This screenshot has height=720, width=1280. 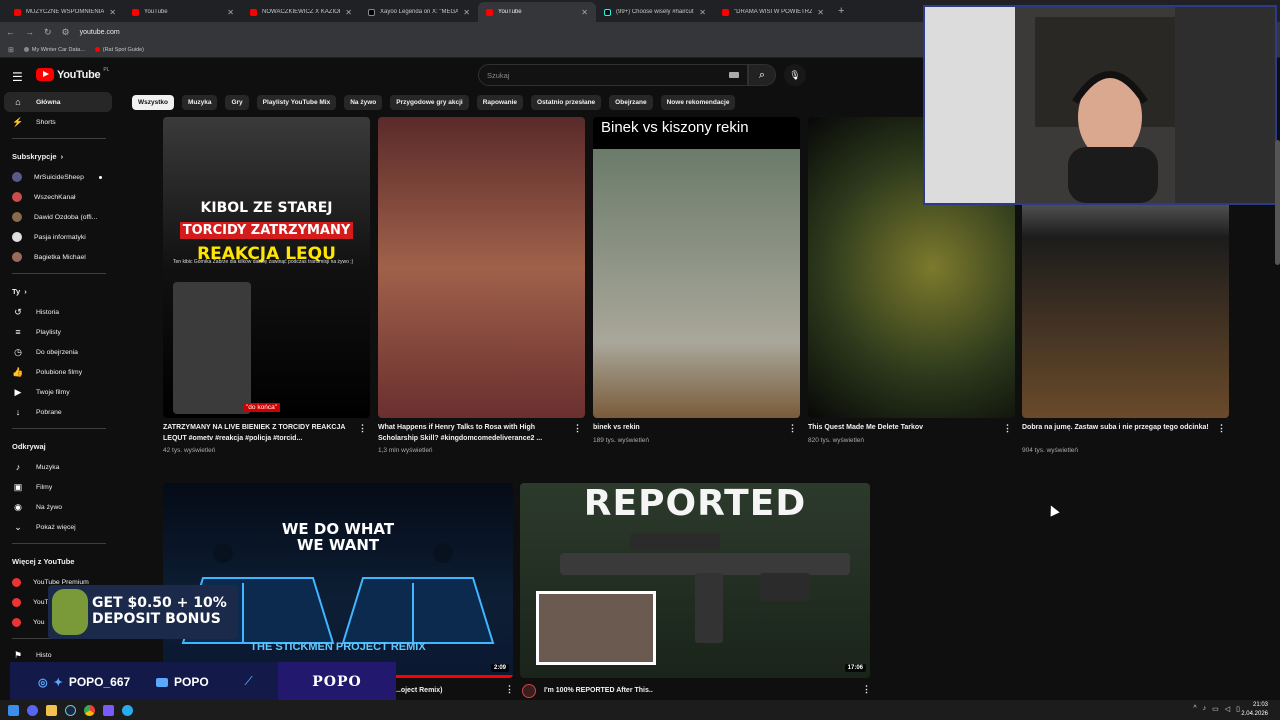 What do you see at coordinates (108, 710) in the screenshot?
I see `app-icon` at bounding box center [108, 710].